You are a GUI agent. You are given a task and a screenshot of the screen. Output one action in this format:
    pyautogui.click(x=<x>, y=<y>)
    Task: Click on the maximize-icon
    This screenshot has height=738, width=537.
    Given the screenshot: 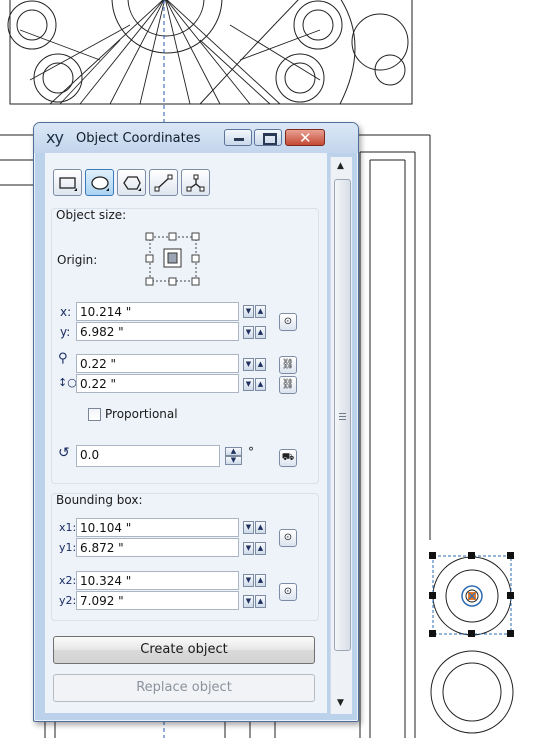 What is the action you would take?
    pyautogui.click(x=270, y=139)
    